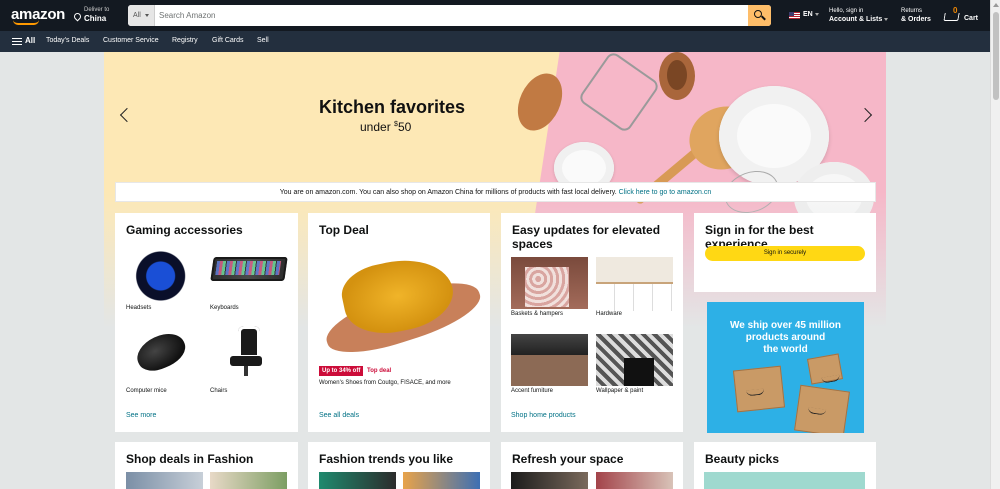 The image size is (1000, 489). Describe the element at coordinates (95, 18) in the screenshot. I see `deliver-to-country: China` at that location.